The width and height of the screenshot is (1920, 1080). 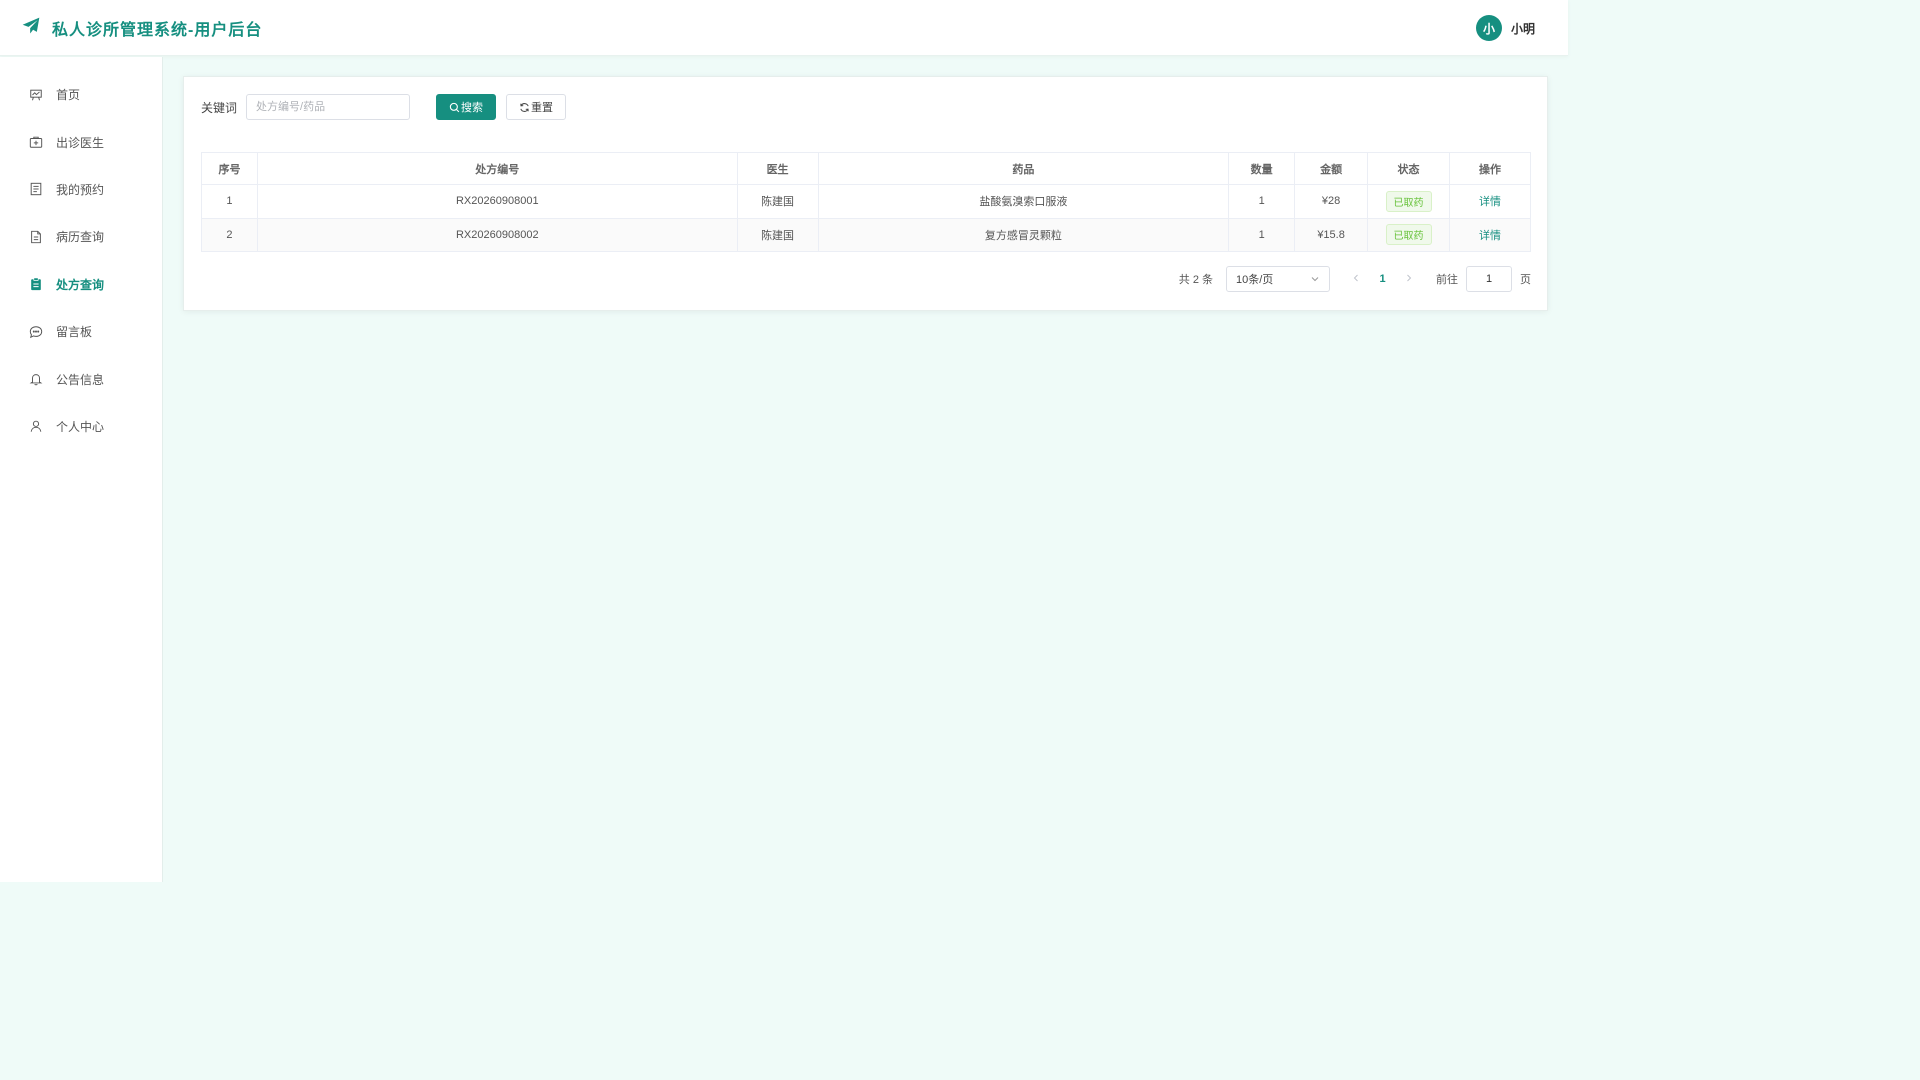 I want to click on rx-number: RX20260908002, so click(x=497, y=234).